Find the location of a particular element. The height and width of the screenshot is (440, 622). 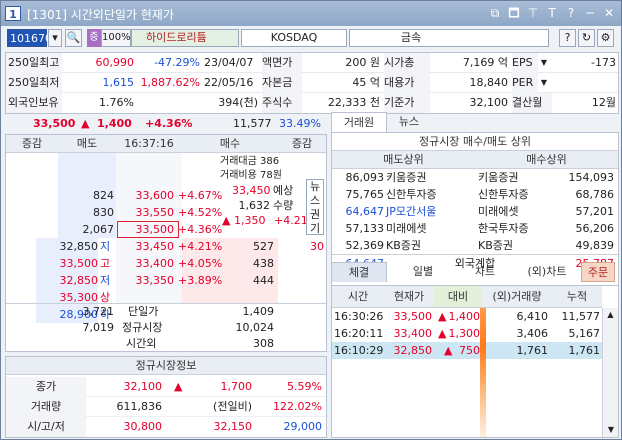

per-dropdown-icon: ▼ is located at coordinates (544, 83).